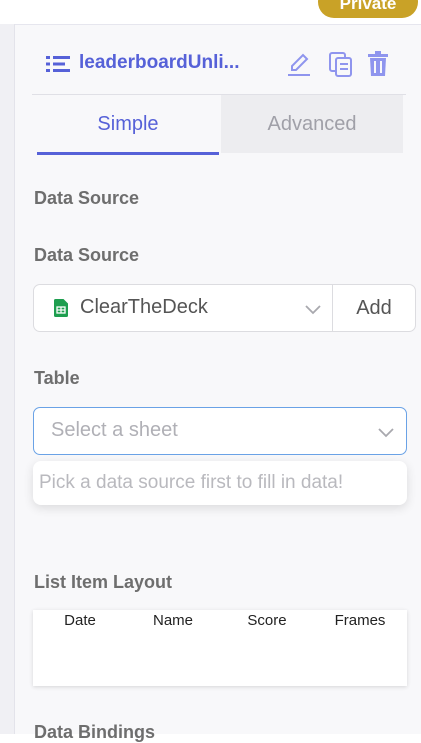 Image resolution: width=421 pixels, height=743 pixels. I want to click on data-source-heading: Data Source, so click(87, 198).